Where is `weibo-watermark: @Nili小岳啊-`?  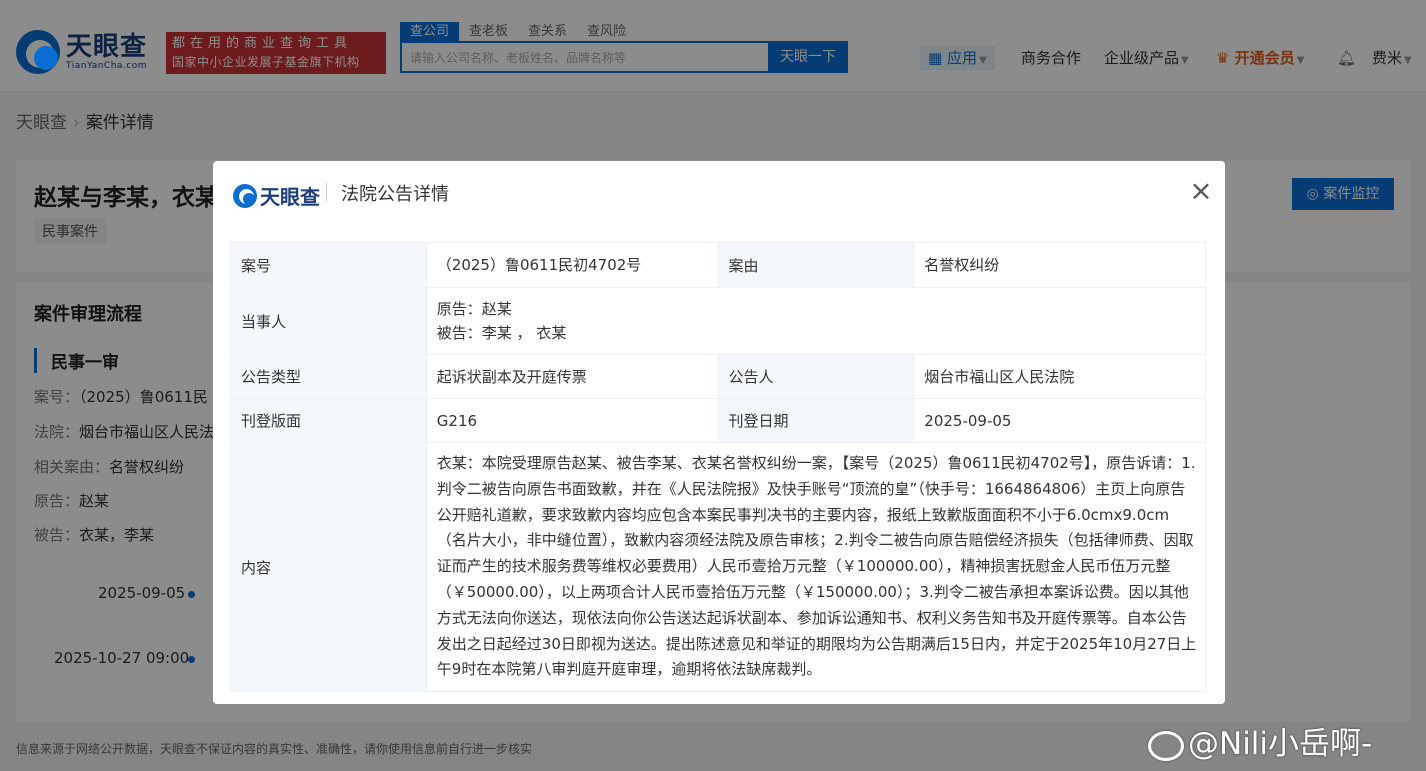
weibo-watermark: @Nili小岳啊- is located at coordinates (1260, 740).